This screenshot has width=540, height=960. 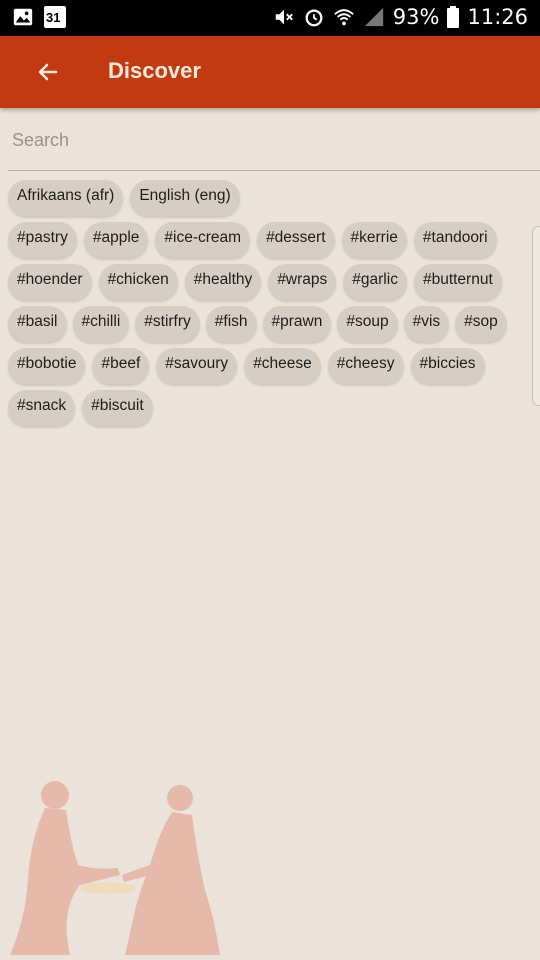 What do you see at coordinates (426, 324) in the screenshot?
I see `tag-chip: #vis` at bounding box center [426, 324].